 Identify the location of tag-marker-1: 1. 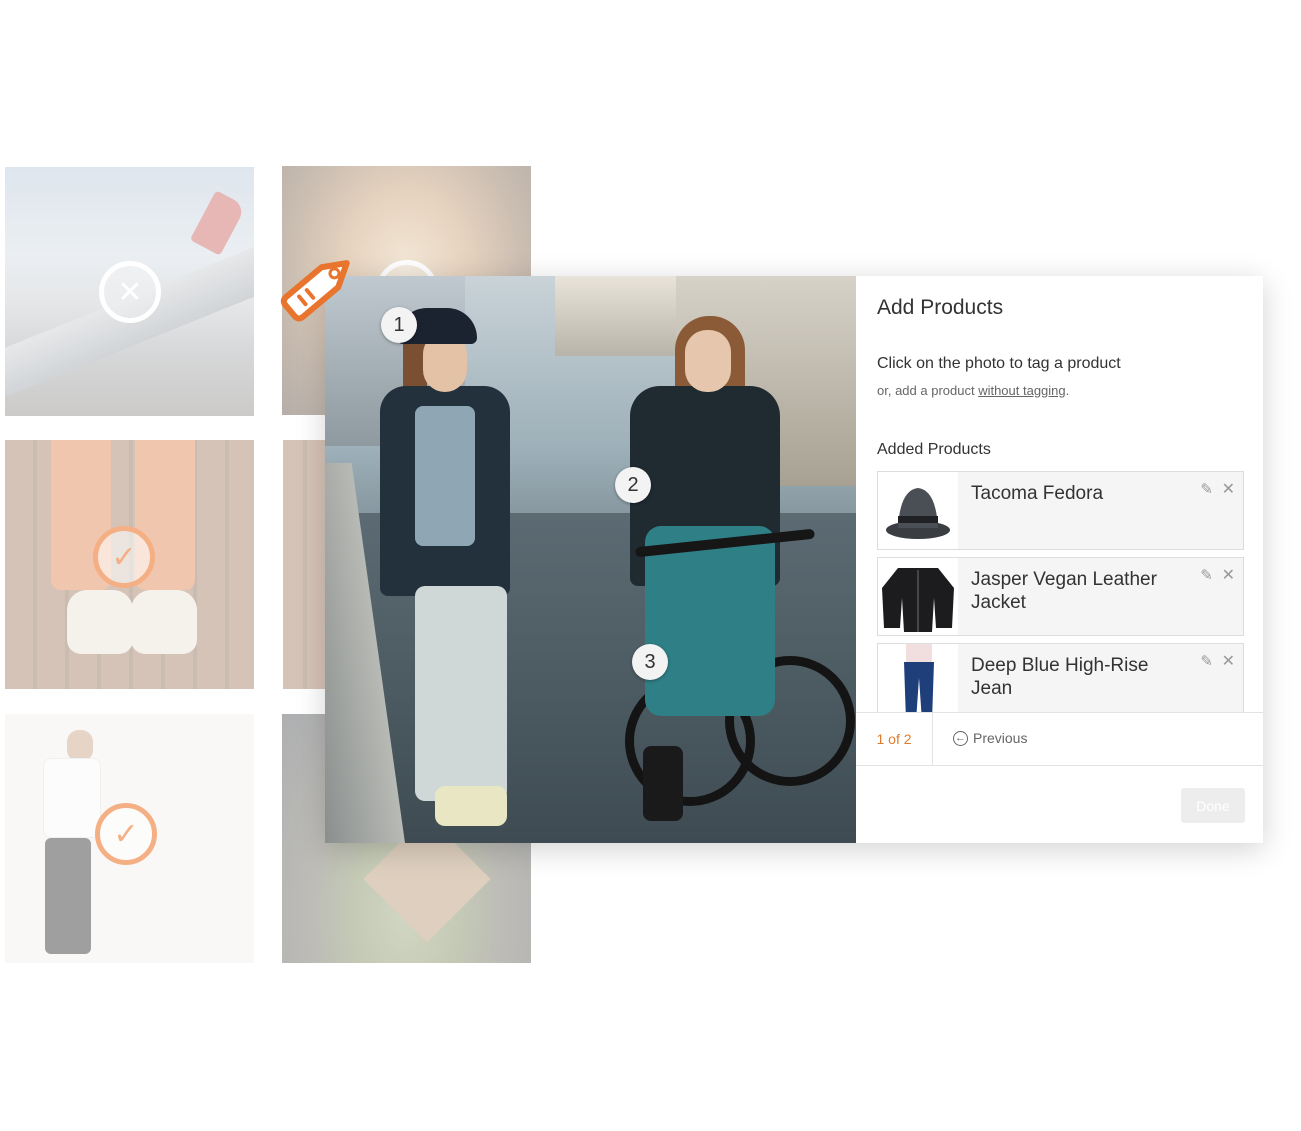
(399, 325).